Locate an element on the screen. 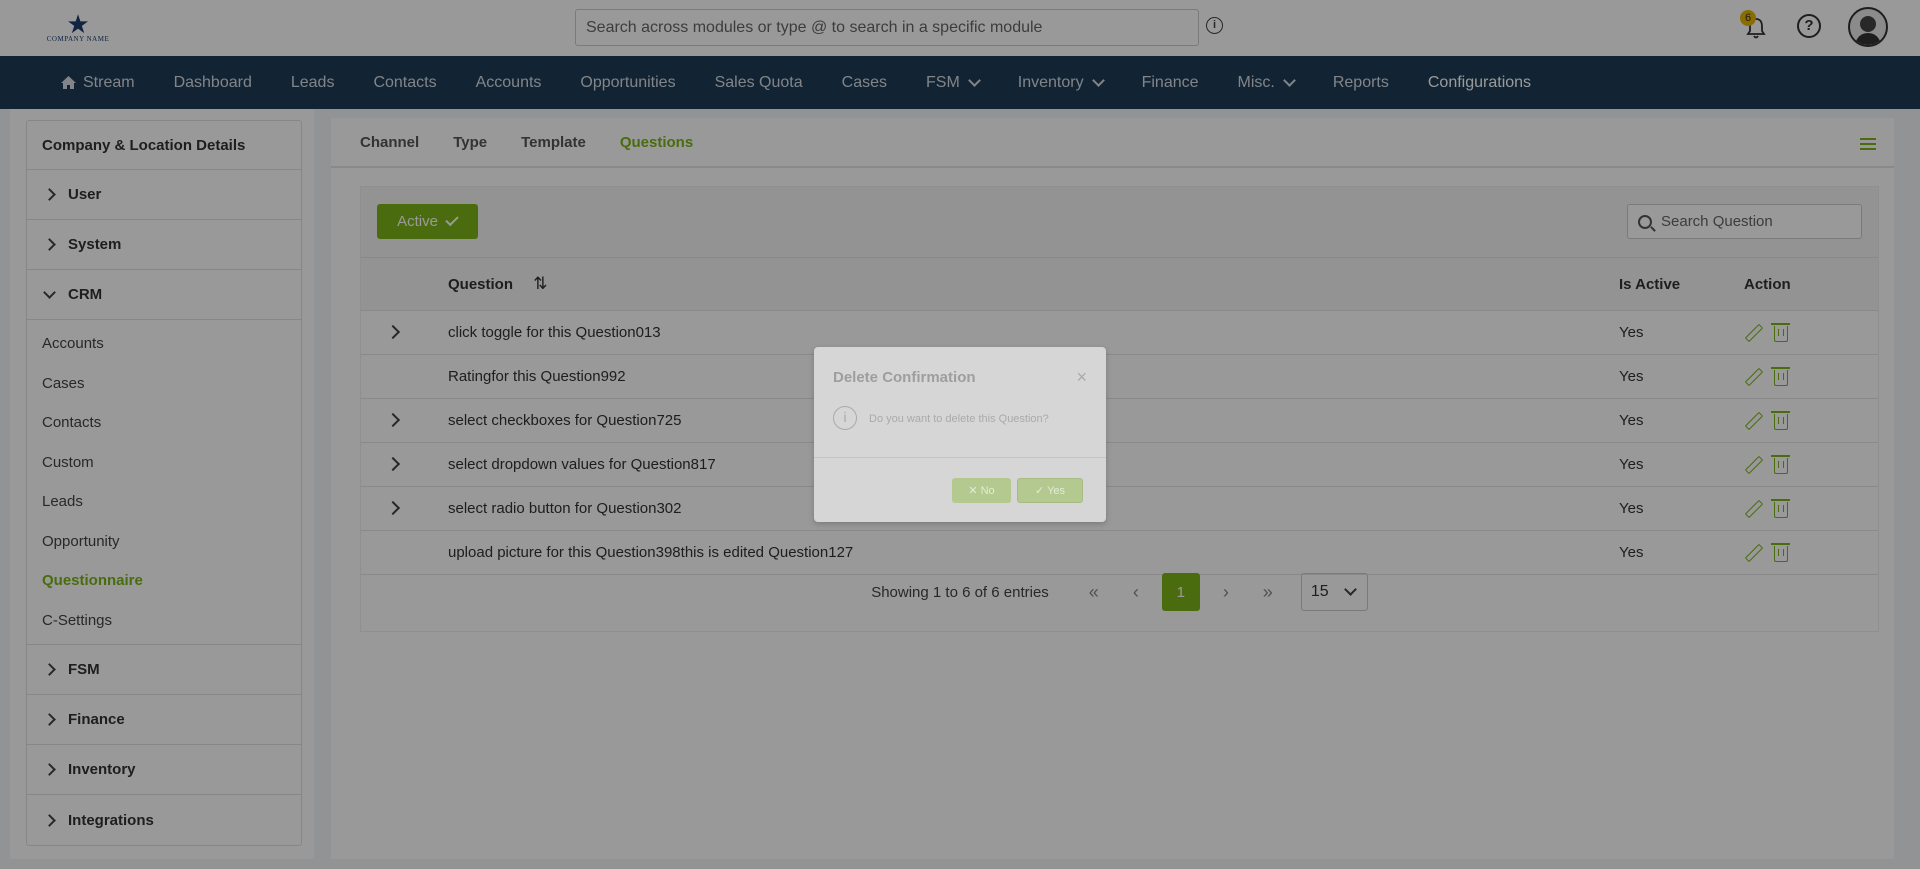 The height and width of the screenshot is (869, 1920). yes-button-label: Yes is located at coordinates (1056, 491).